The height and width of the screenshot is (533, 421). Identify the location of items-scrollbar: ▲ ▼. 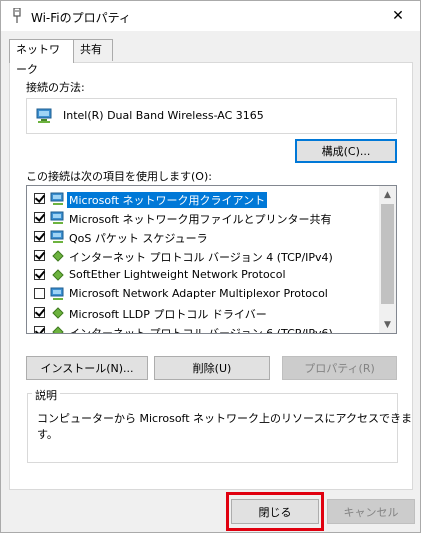
(387, 259).